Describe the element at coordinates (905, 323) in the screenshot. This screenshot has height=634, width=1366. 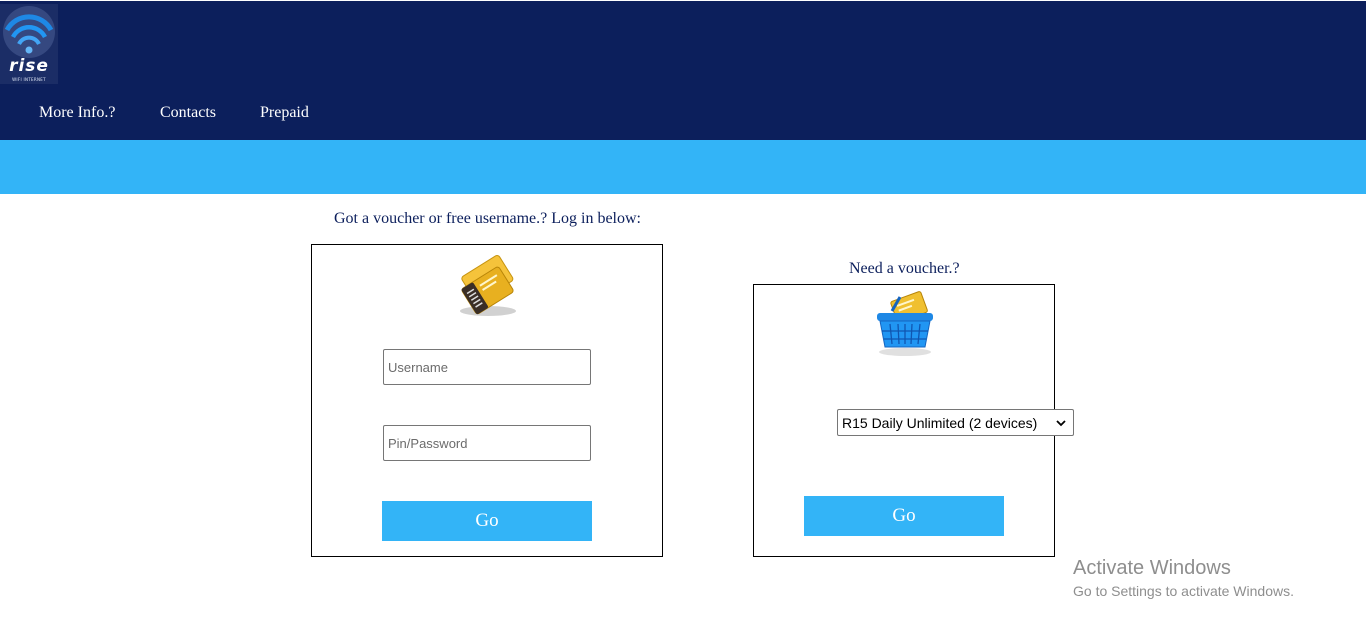
I see `shopping-basket-icon` at that location.